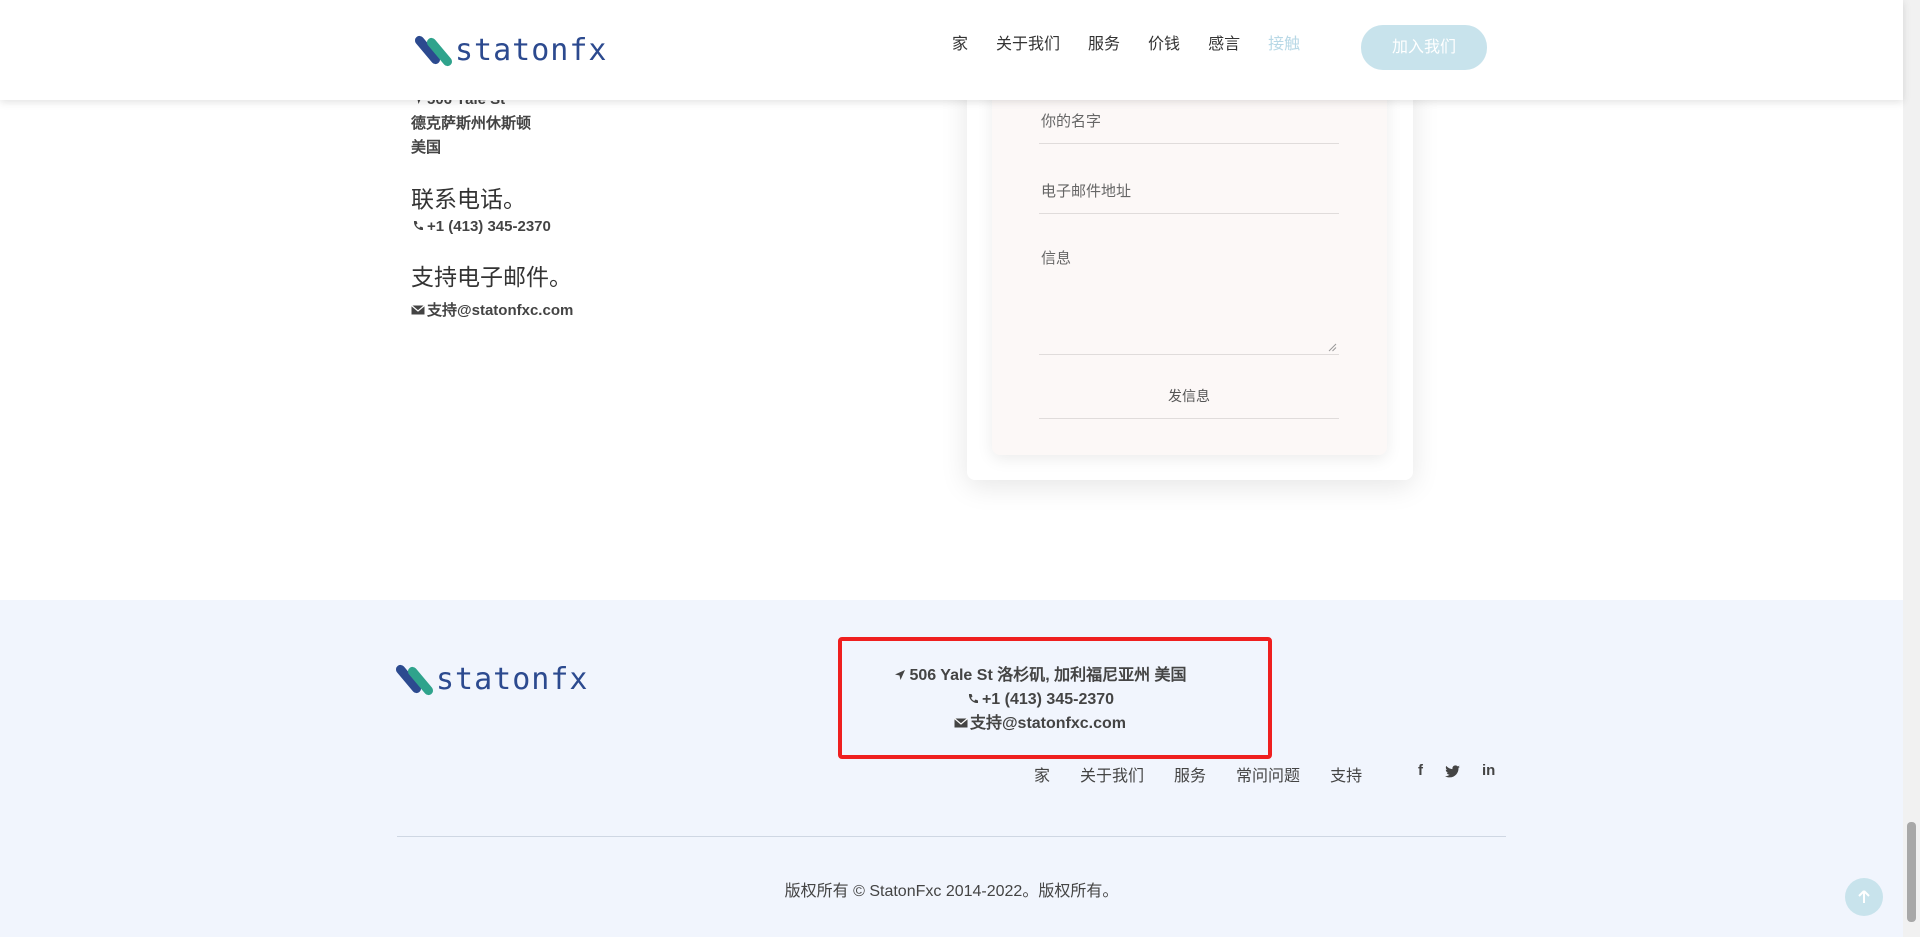 This screenshot has height=937, width=1920. What do you see at coordinates (1911, 872) in the screenshot?
I see `scrollbar-thumb` at bounding box center [1911, 872].